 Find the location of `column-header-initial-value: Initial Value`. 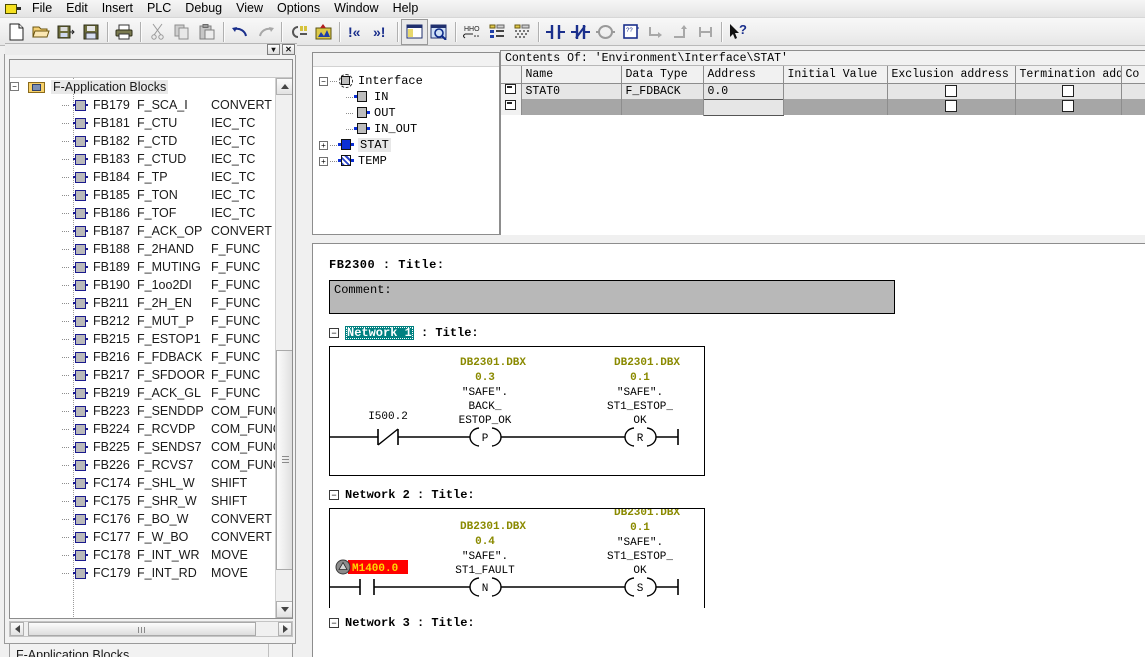

column-header-initial-value: Initial Value is located at coordinates (835, 75).